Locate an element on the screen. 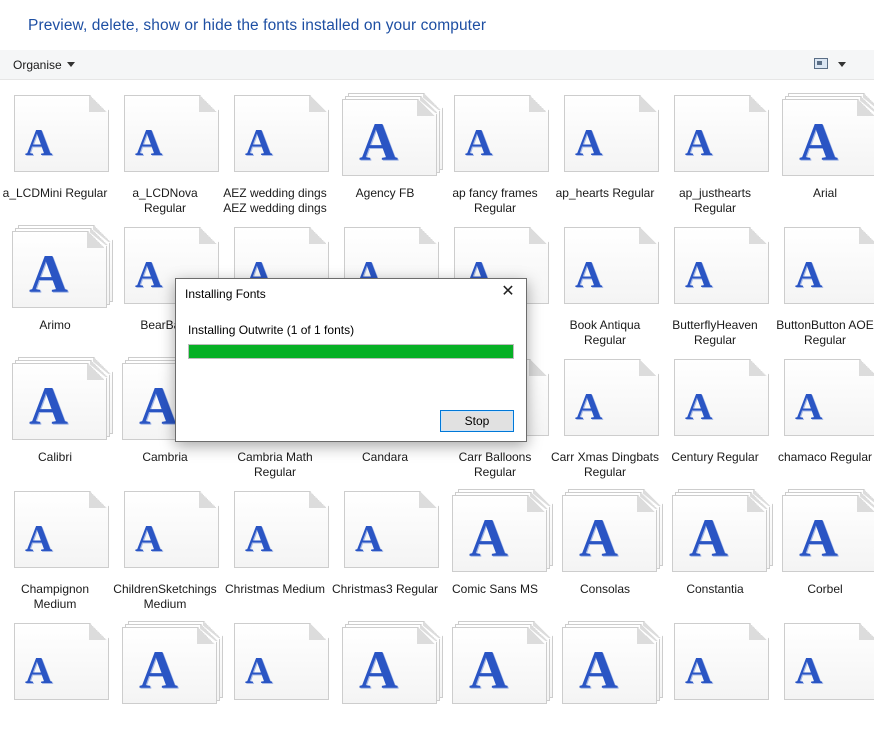  toolbar: Organise is located at coordinates (437, 65).